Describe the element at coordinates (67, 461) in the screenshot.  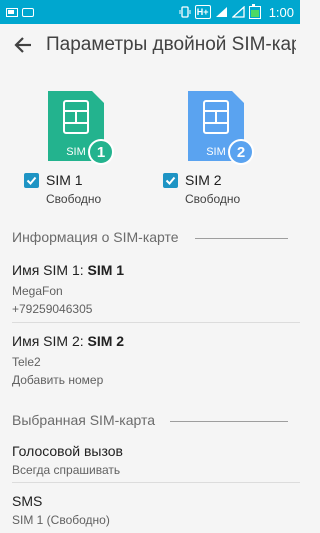
I see `voice-call-item: Голосовой вызов Всегда спрашивать` at that location.